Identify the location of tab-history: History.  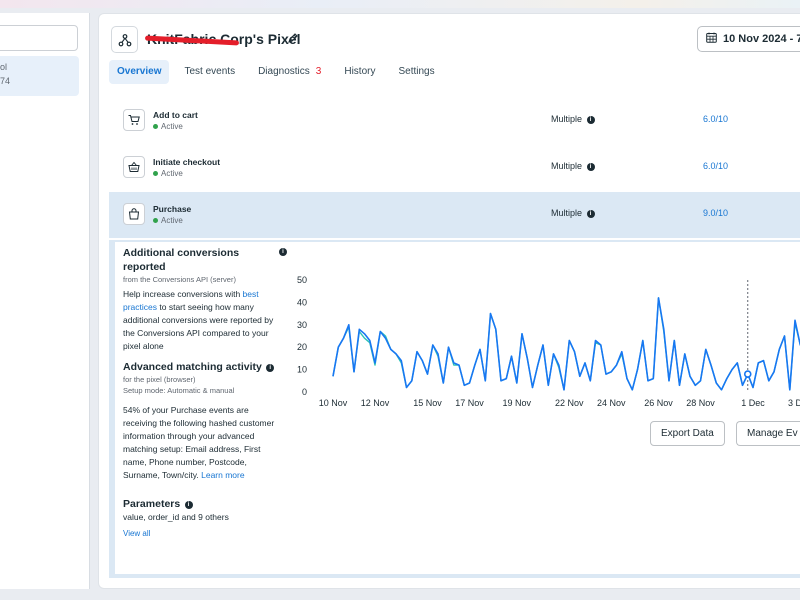
(359, 72).